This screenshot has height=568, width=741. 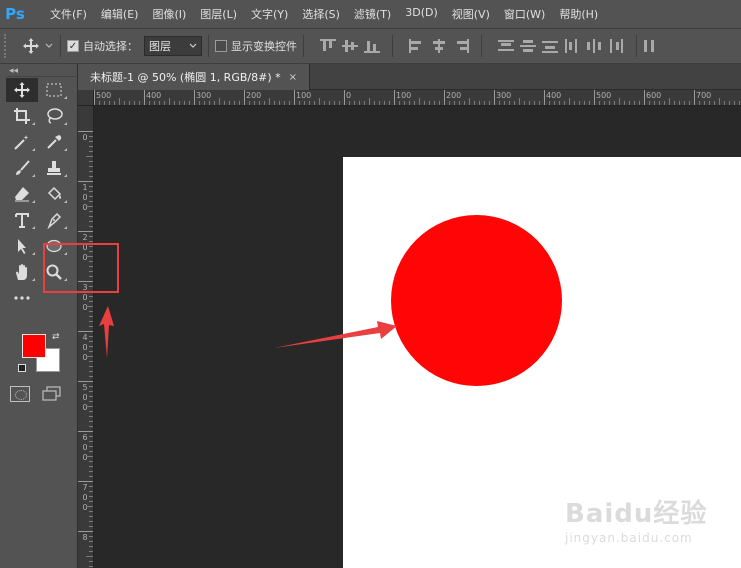 I want to click on screen-mode-icon, so click(x=52, y=394).